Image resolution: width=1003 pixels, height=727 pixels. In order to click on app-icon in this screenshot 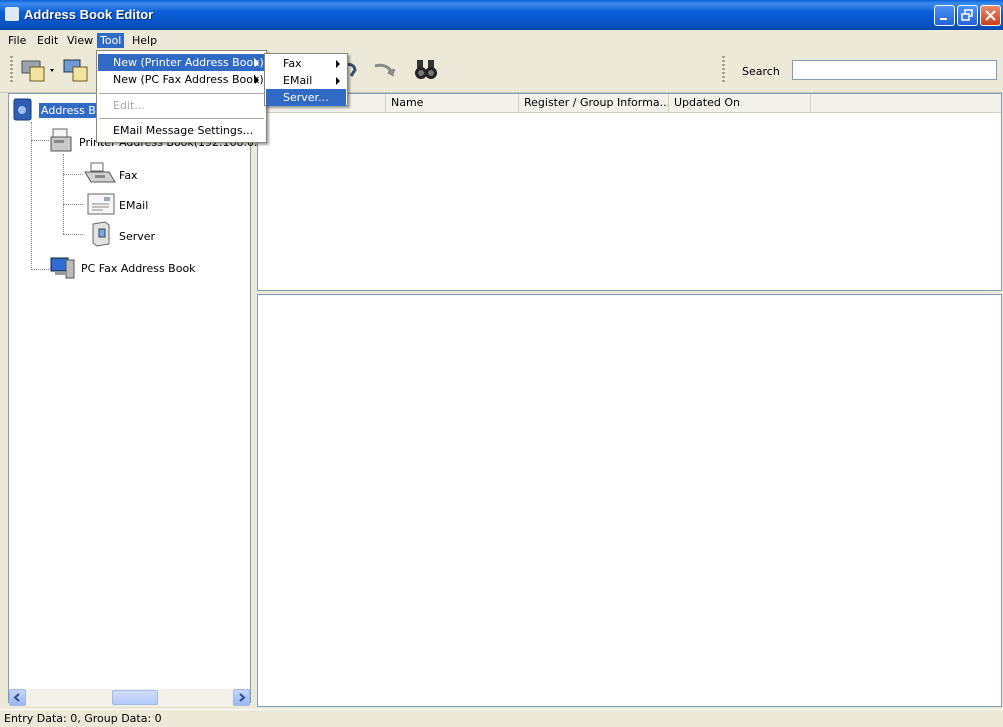, I will do `click(12, 14)`.